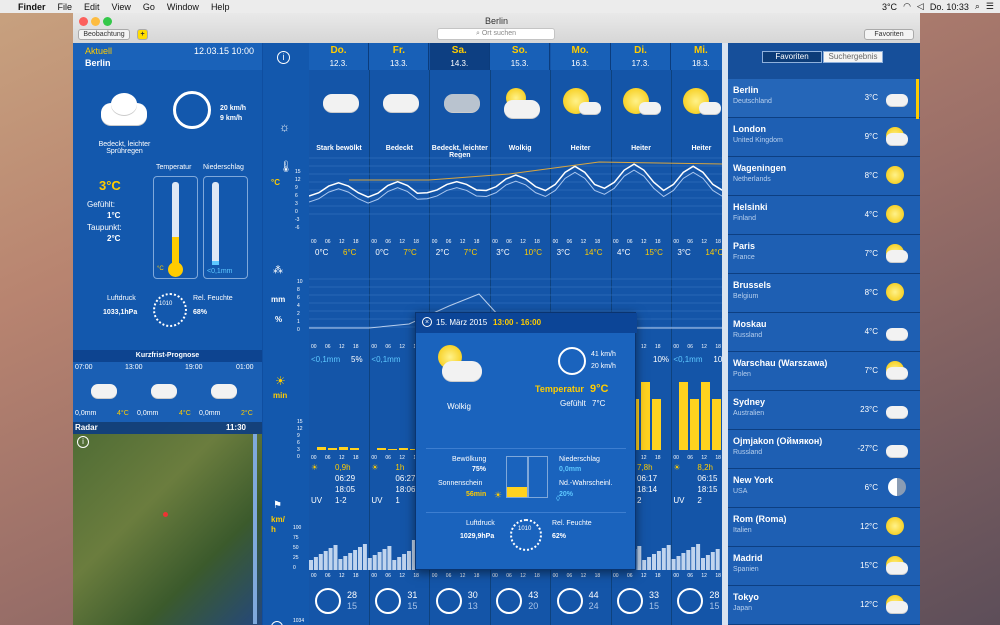  What do you see at coordinates (949, 7) in the screenshot?
I see `menubar-clock: Do. 10:33` at bounding box center [949, 7].